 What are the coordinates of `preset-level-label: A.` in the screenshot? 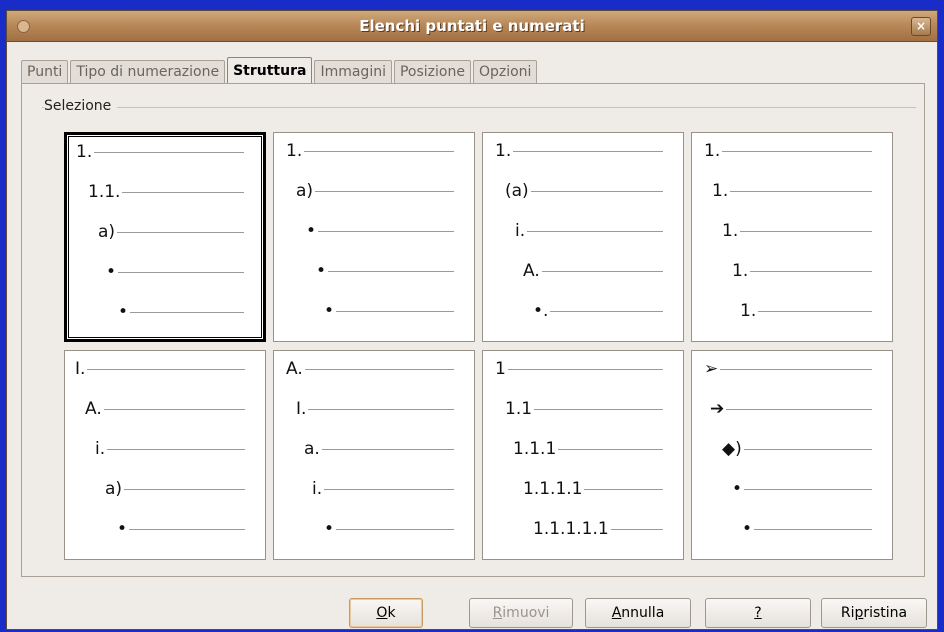 It's located at (294, 369).